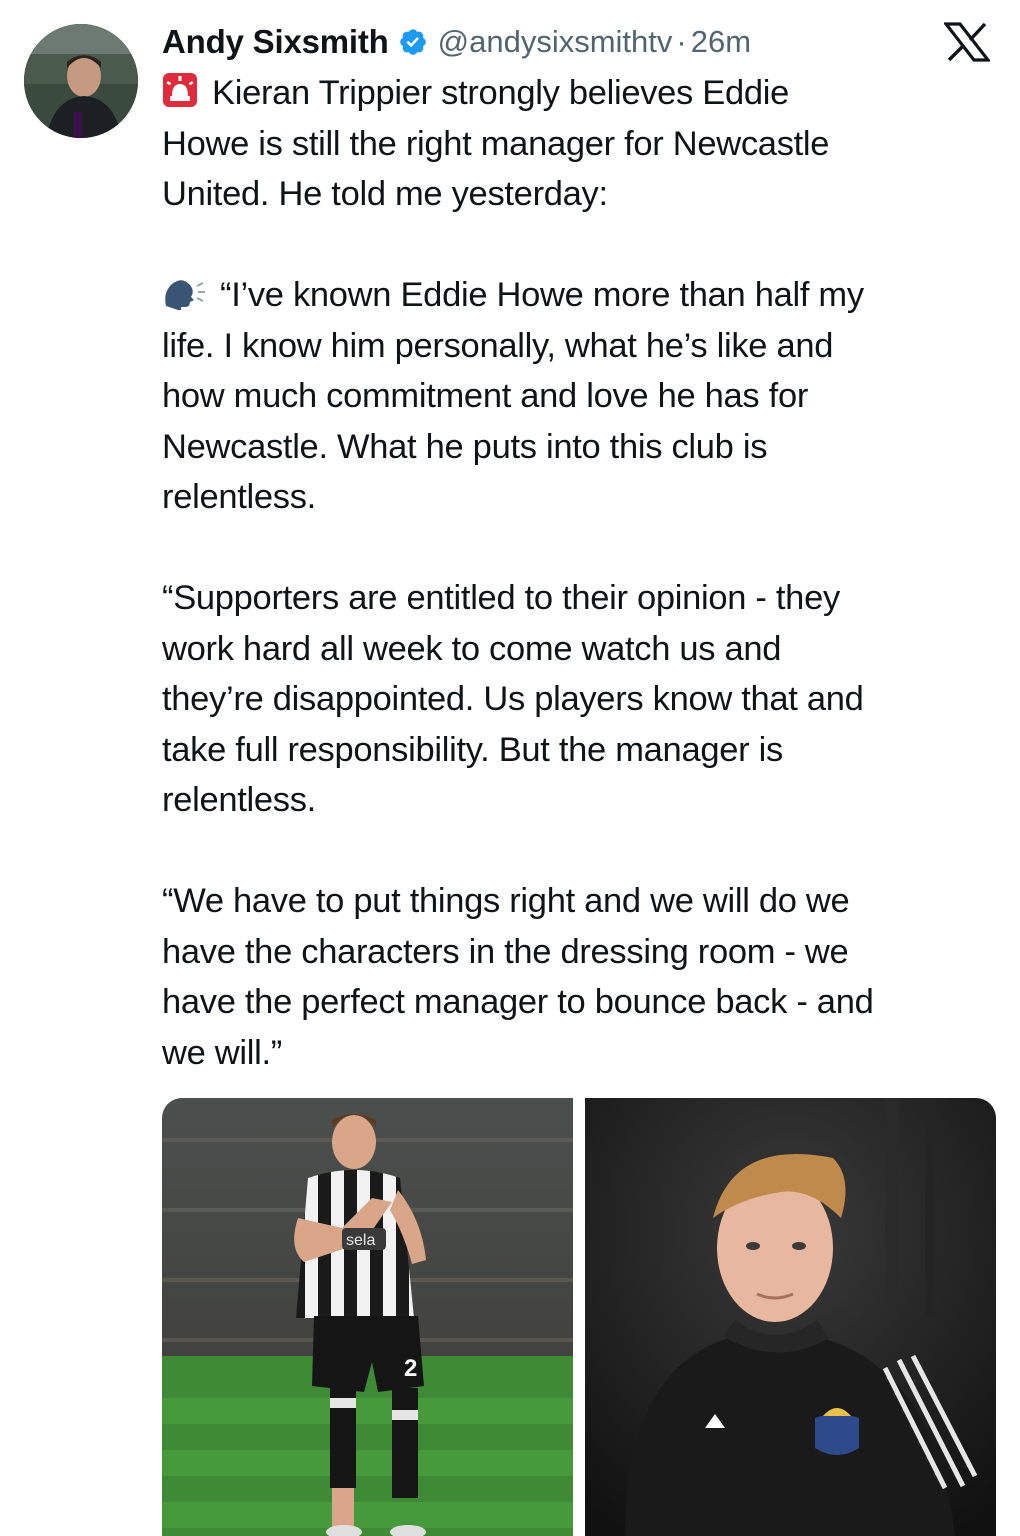  I want to click on x-logo-icon, so click(967, 42).